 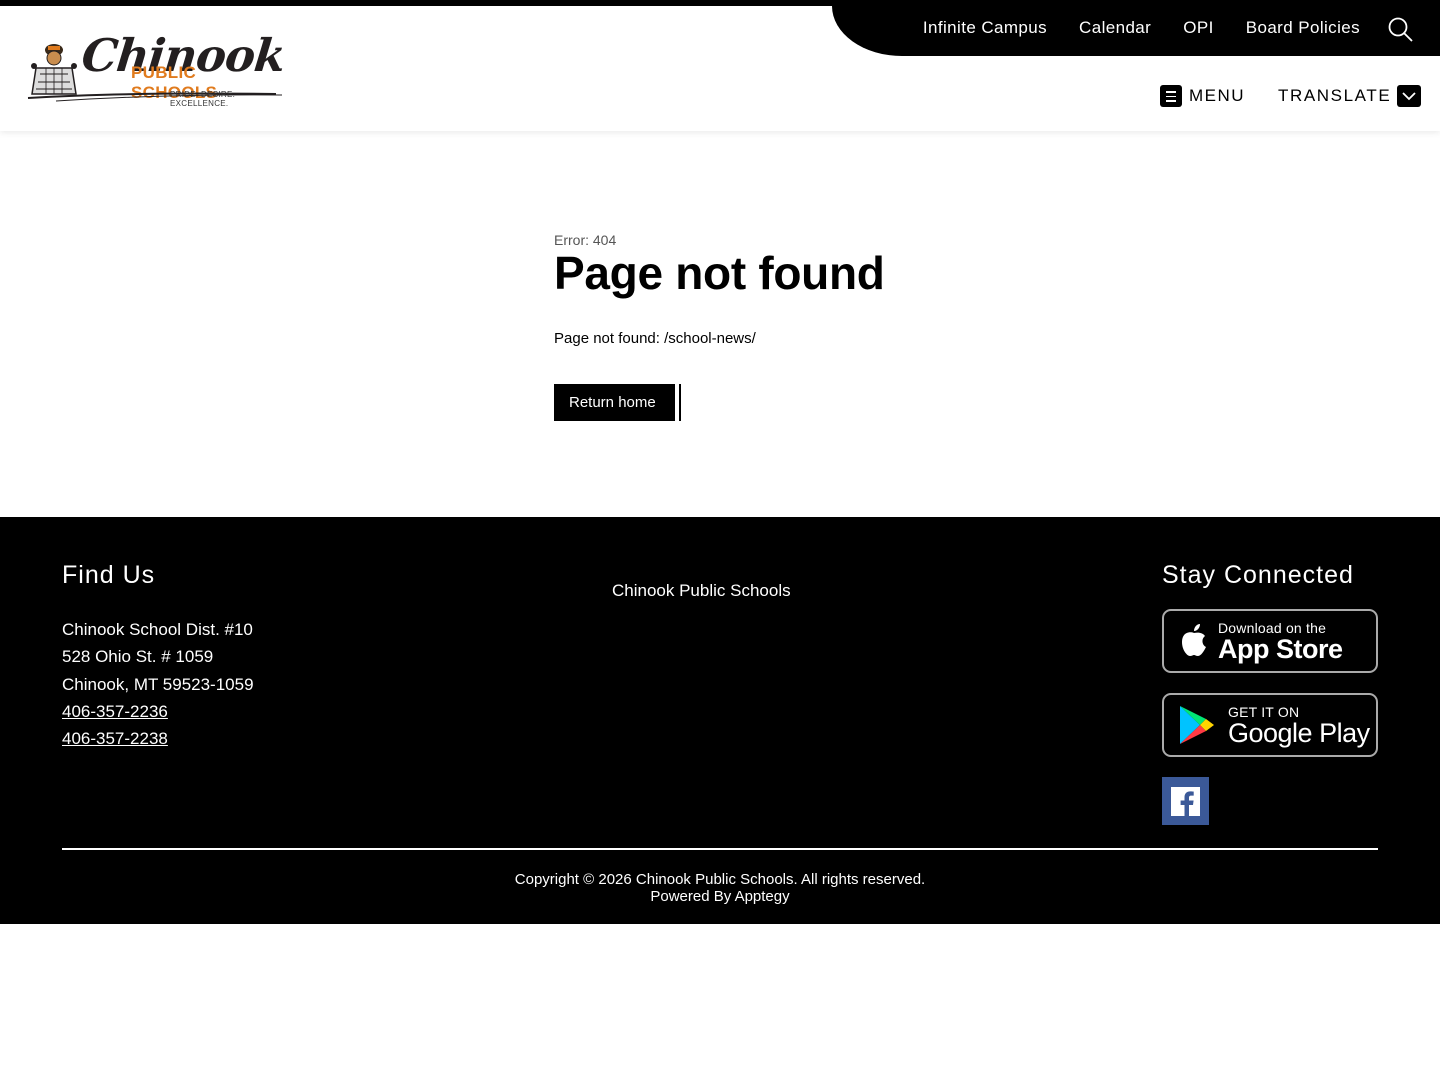 I want to click on stay-connected-heading: Stay Connected, so click(x=1258, y=575).